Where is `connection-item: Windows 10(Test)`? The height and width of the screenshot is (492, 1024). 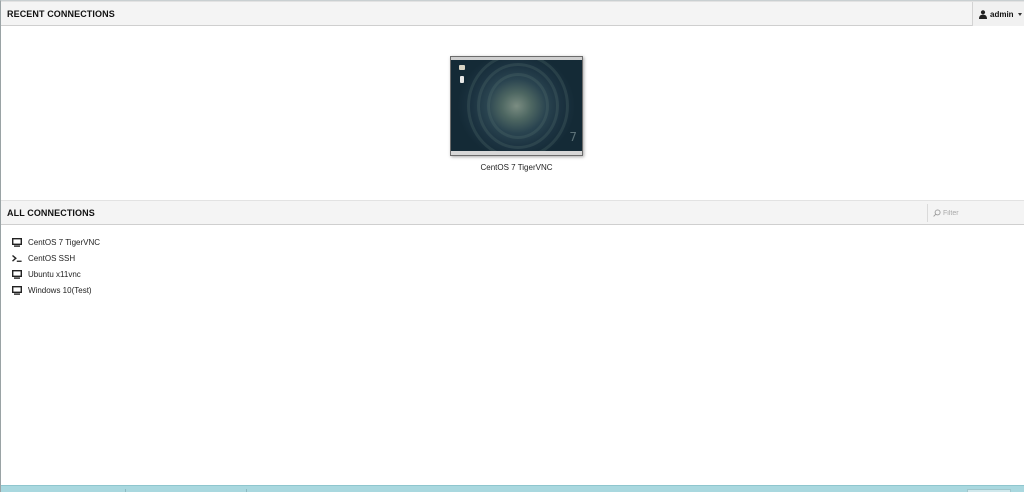
connection-item: Windows 10(Test) is located at coordinates (112, 293).